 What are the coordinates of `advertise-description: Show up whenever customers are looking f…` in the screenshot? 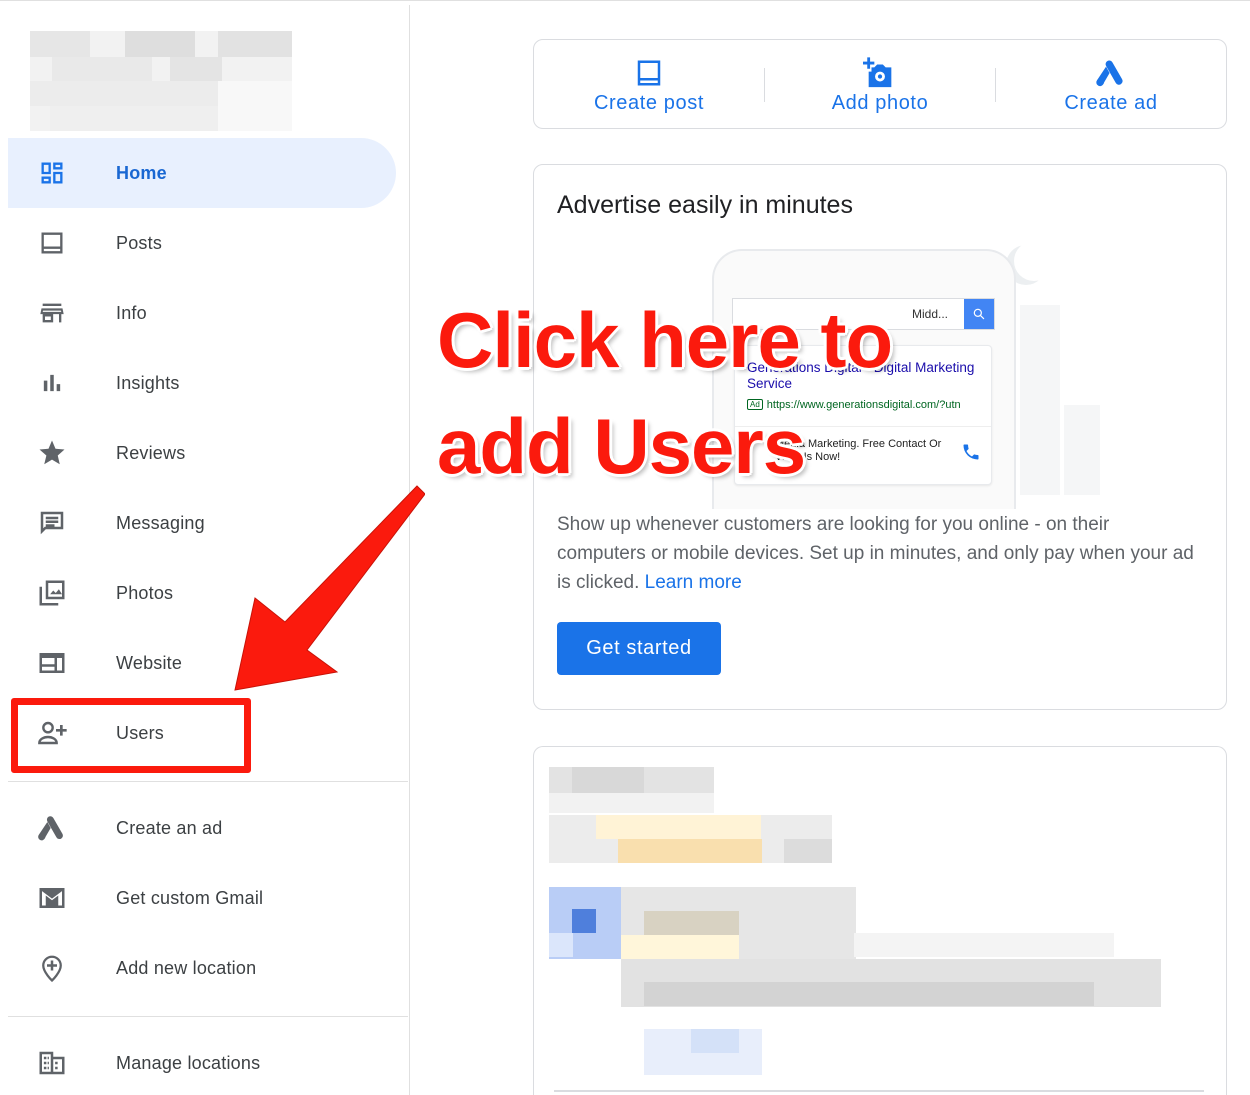 It's located at (877, 553).